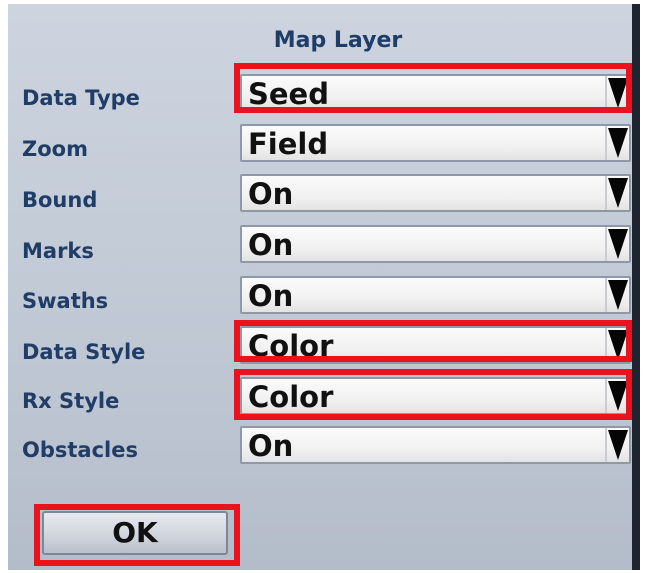  I want to click on swaths-dropdown: On, so click(435, 295).